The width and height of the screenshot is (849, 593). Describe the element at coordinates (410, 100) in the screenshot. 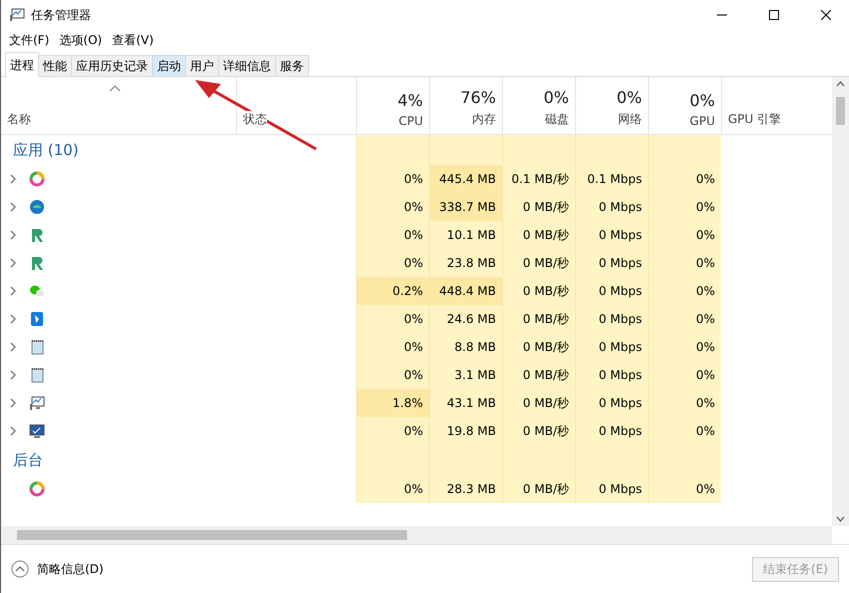

I see `column-percent: 4%` at that location.